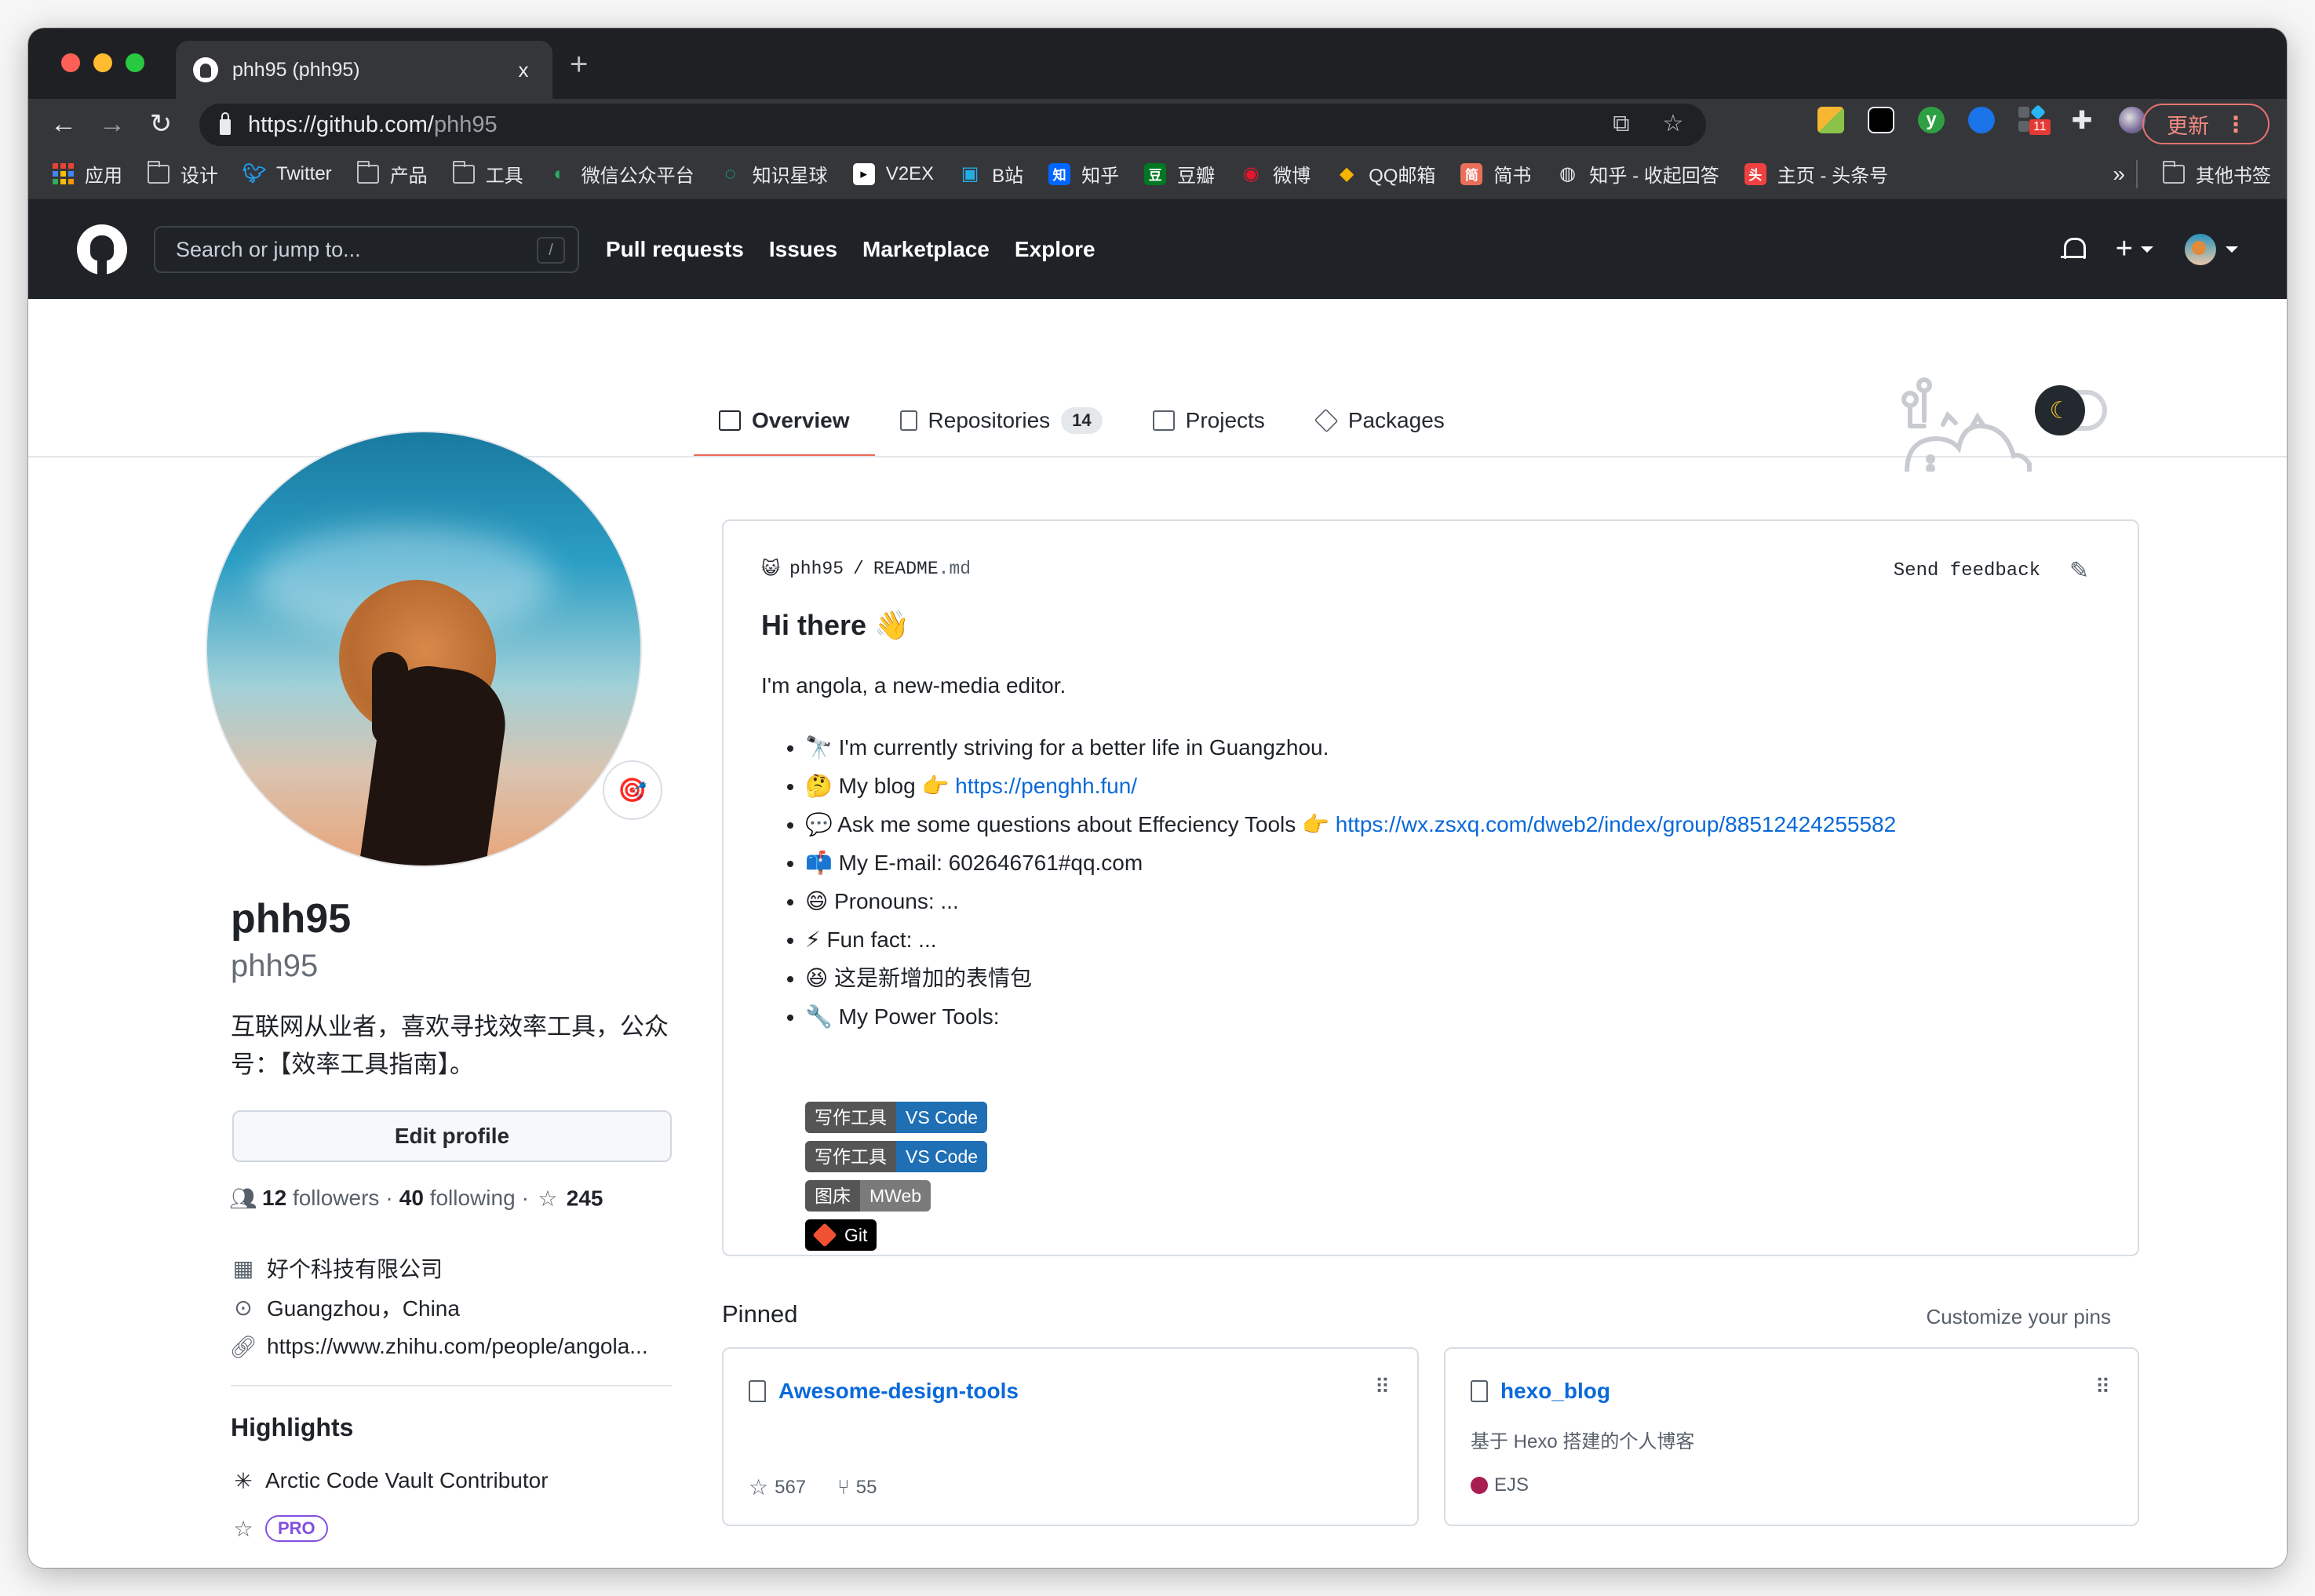  What do you see at coordinates (816, 569) in the screenshot?
I see `readme-owner-link: phh95` at bounding box center [816, 569].